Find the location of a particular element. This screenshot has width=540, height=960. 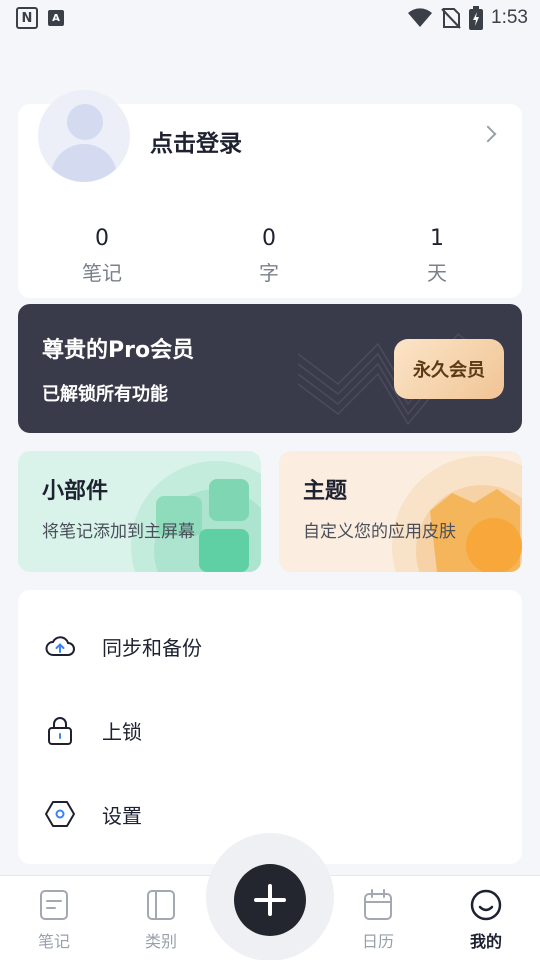

notification-icons: N A is located at coordinates (40, 18).